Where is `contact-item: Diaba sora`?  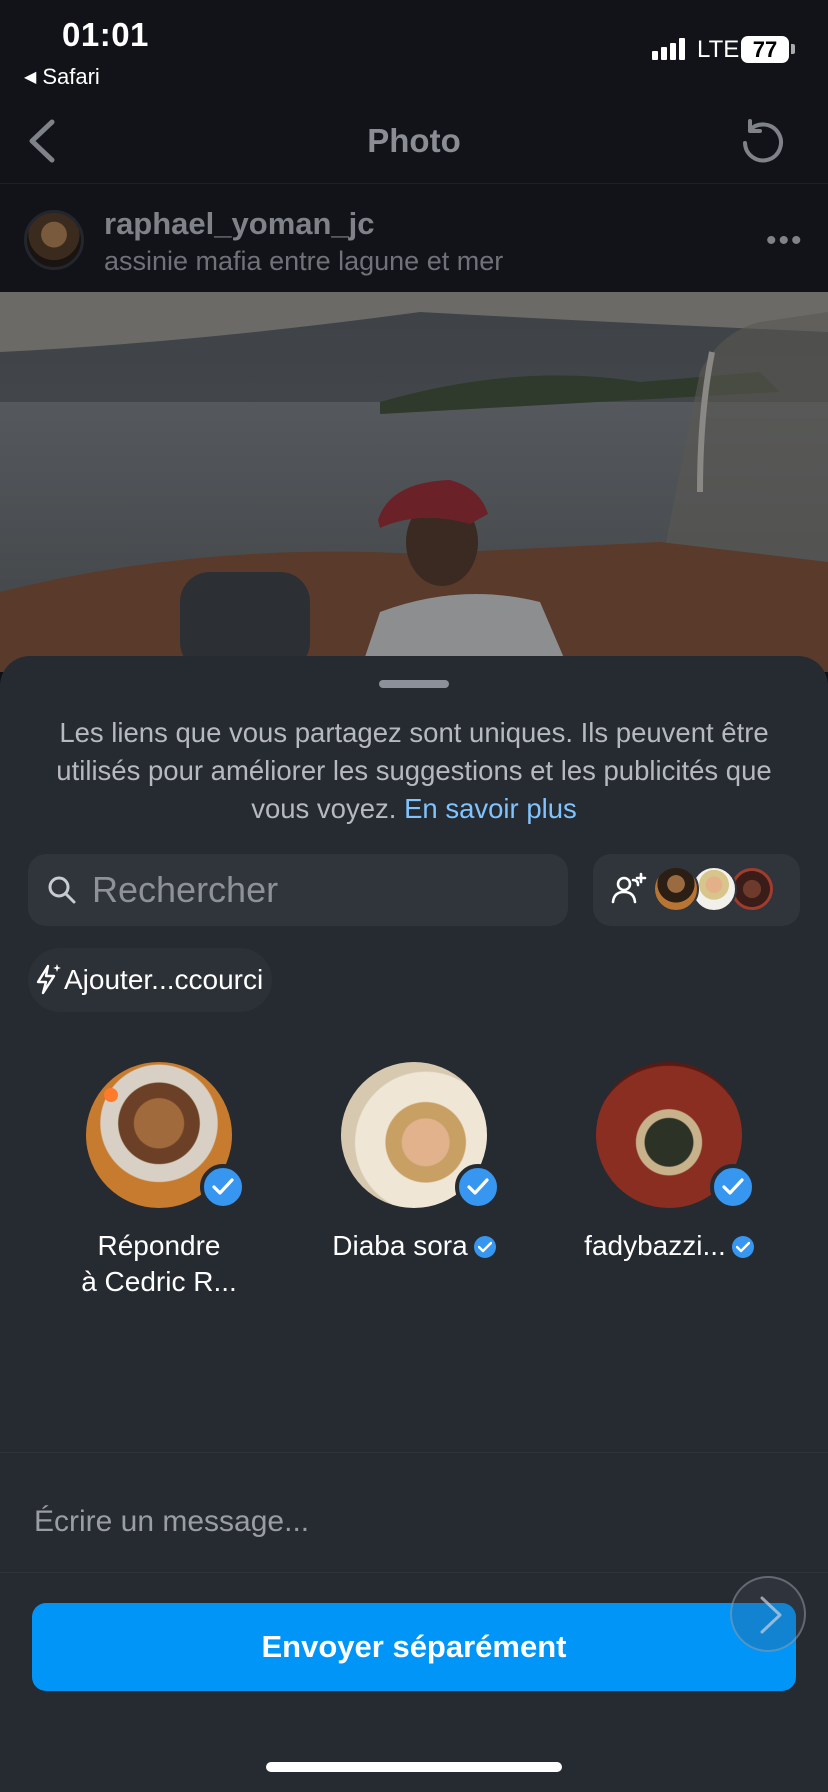
contact-item: Diaba sora is located at coordinates (414, 1163).